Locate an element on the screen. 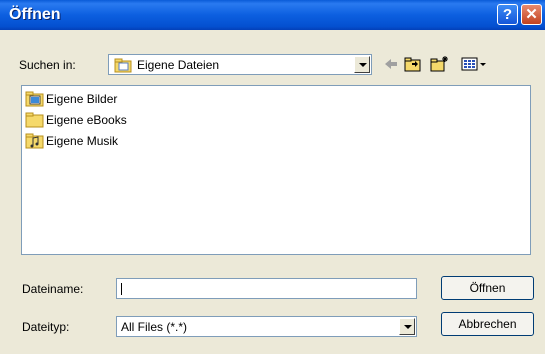  lookin-value: Eigene Dateien is located at coordinates (178, 65).